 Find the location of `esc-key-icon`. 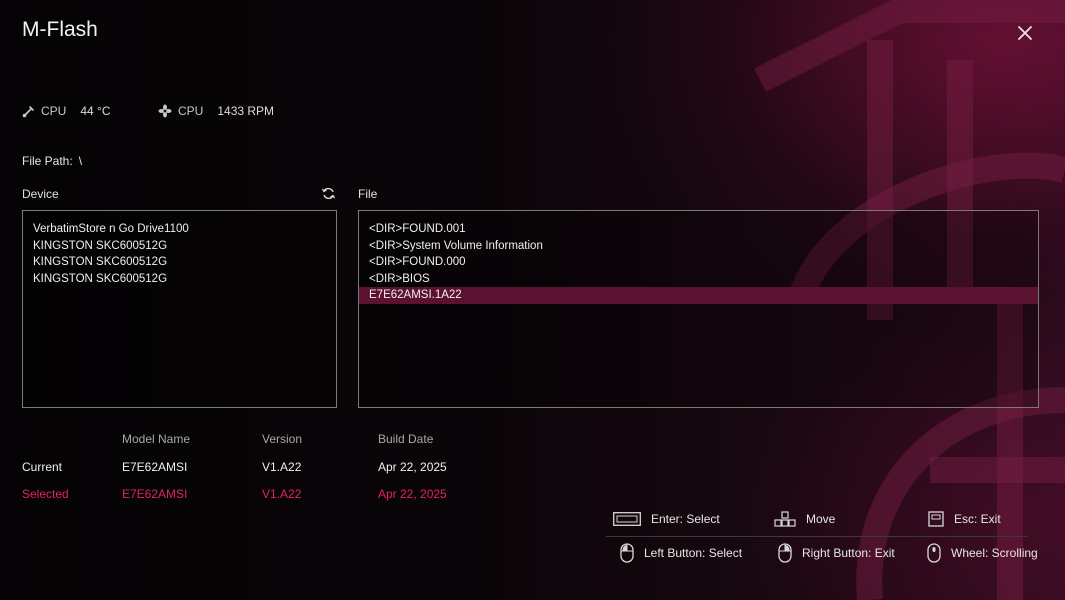

esc-key-icon is located at coordinates (936, 519).